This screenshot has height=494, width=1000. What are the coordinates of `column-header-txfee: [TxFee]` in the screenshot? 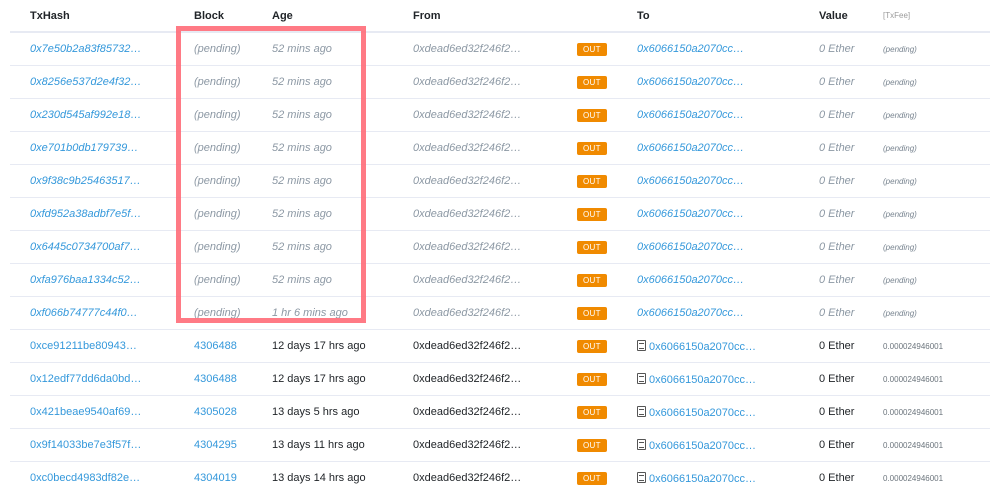 It's located at (926, 16).